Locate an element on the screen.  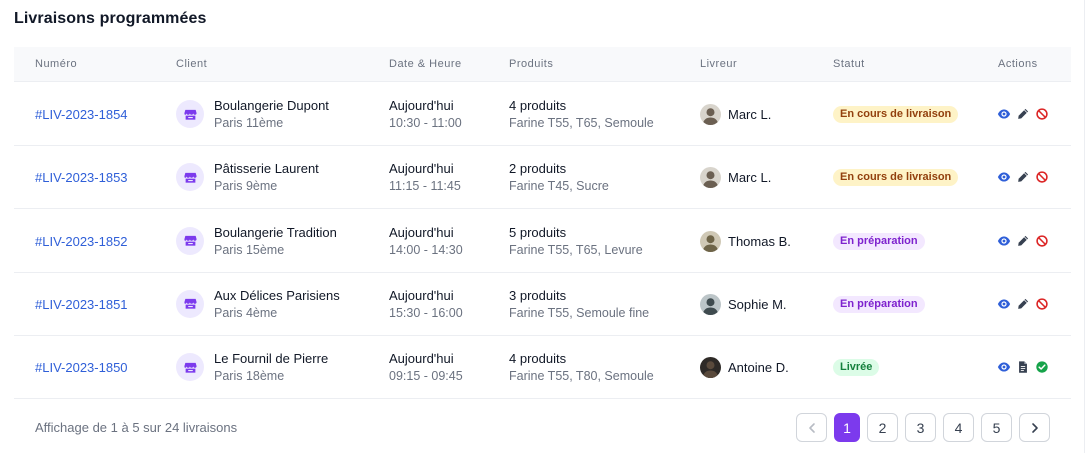
driver-name: Thomas B. is located at coordinates (759, 241).